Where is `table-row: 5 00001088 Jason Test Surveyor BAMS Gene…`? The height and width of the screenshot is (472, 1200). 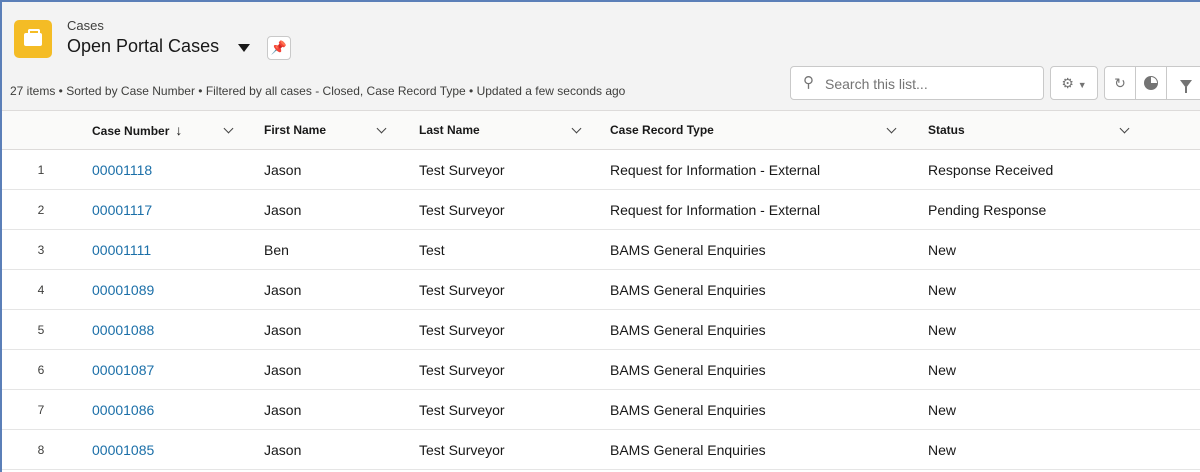 table-row: 5 00001088 Jason Test Surveyor BAMS Gene… is located at coordinates (601, 329).